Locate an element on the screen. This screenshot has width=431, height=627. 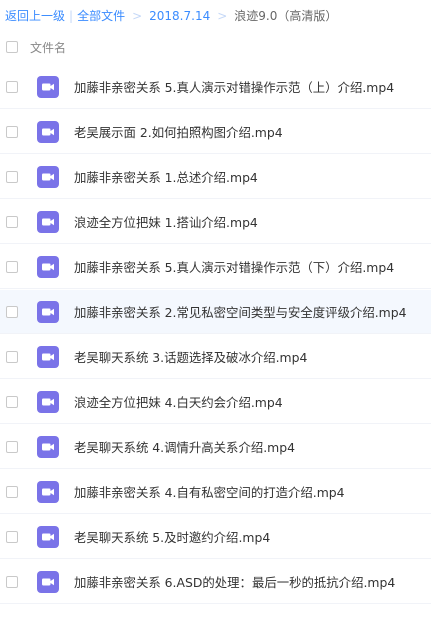
breadcrumb: 返回上一级 | 全部文件 > 2018.7.14 > 浪迹9.0（高清版） is located at coordinates (171, 16).